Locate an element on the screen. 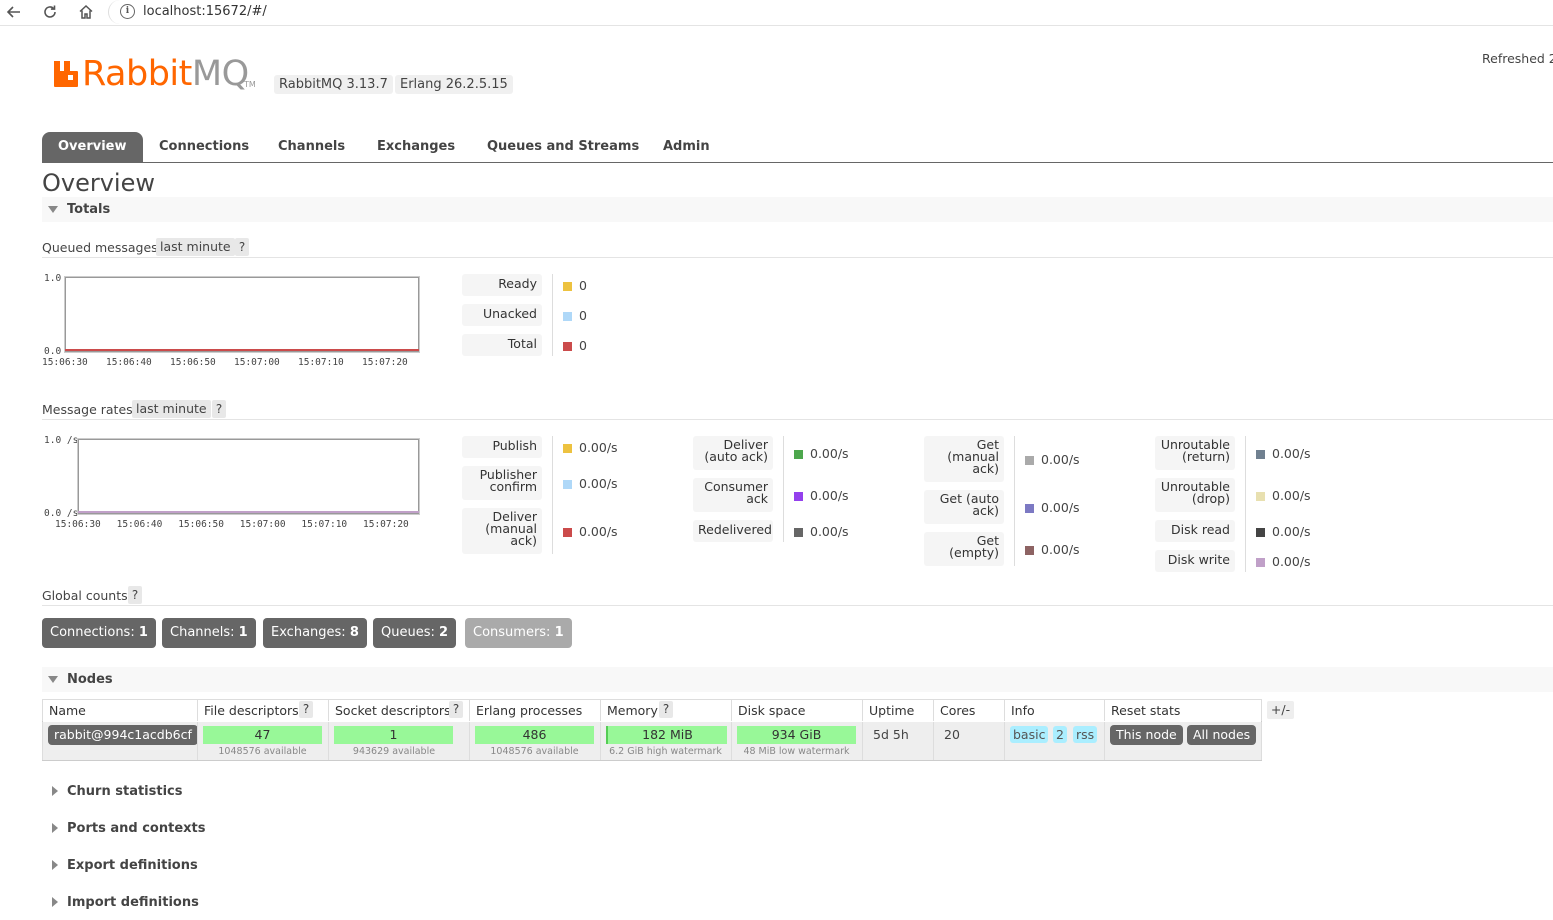 This screenshot has height=920, width=1553. global-counts-divider is located at coordinates (797, 605).